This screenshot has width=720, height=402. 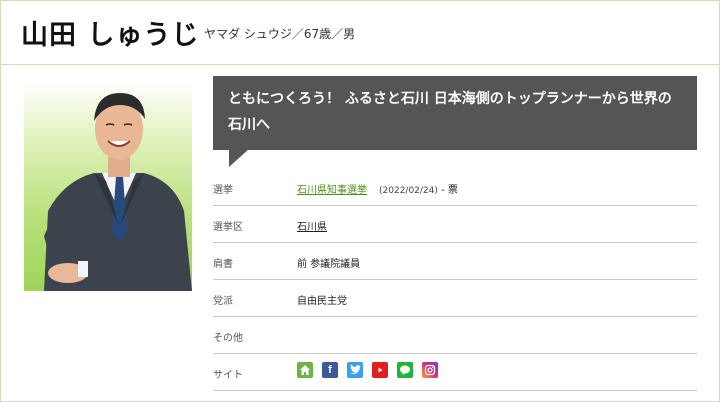 What do you see at coordinates (305, 370) in the screenshot?
I see `home-icon` at bounding box center [305, 370].